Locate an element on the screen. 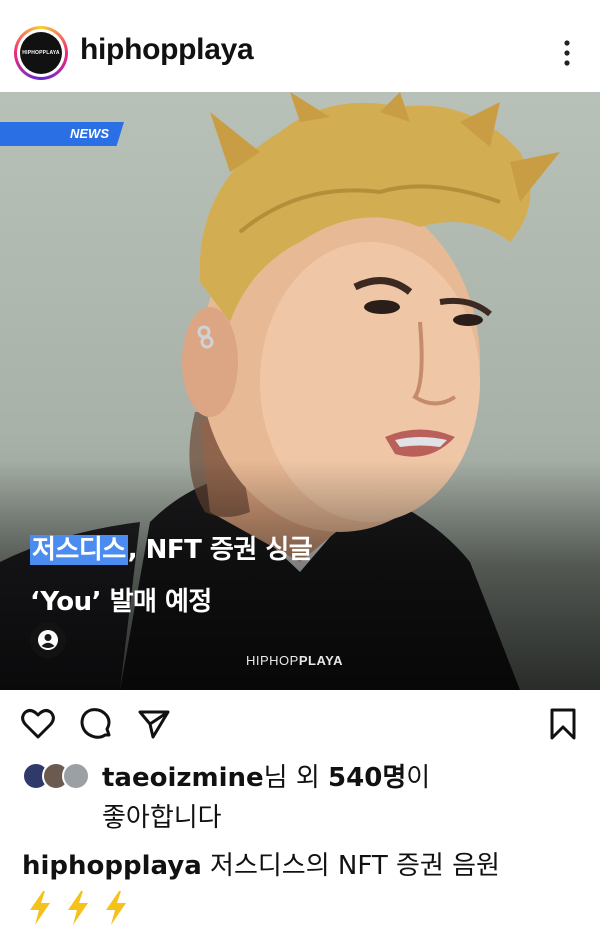  liker-username: taeoizmine is located at coordinates (183, 778).